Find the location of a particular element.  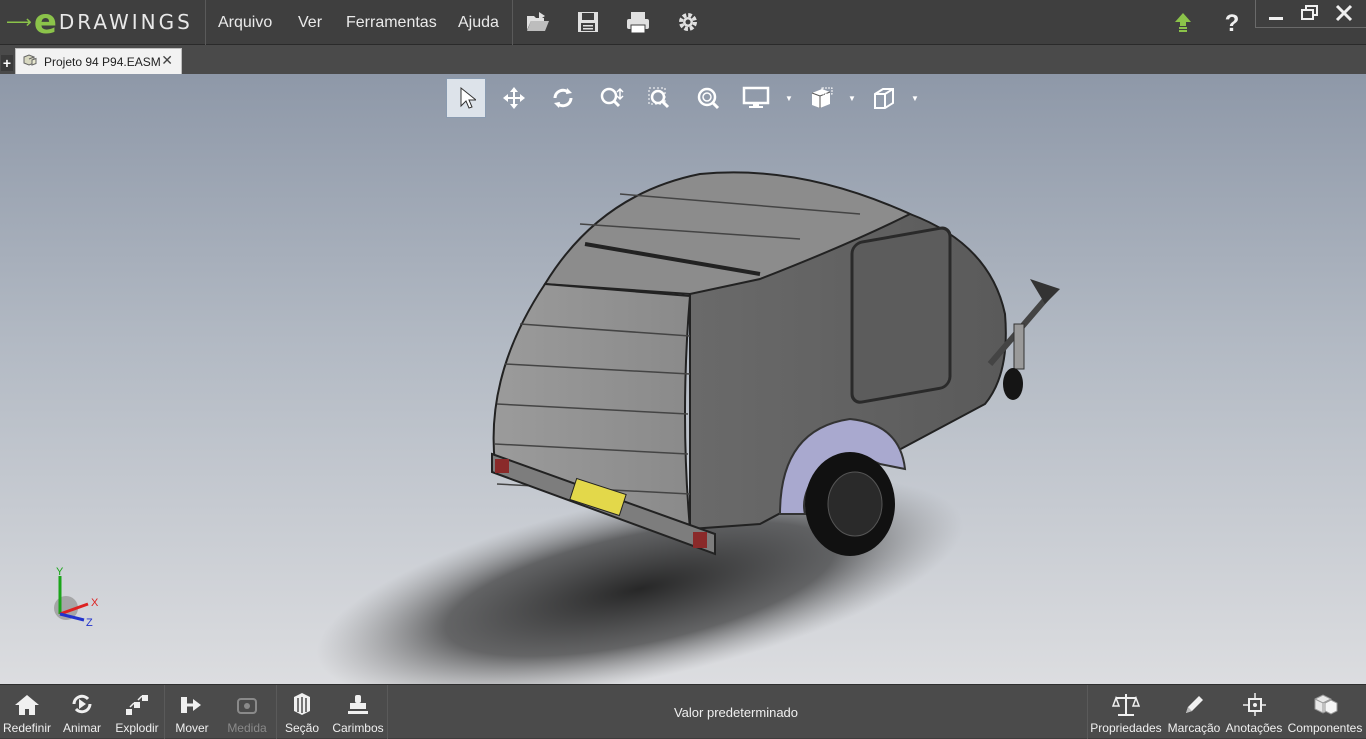

minimize-icon is located at coordinates (1276, 14).